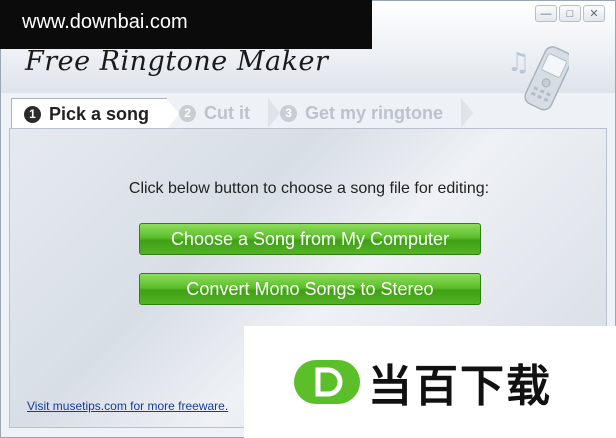 The height and width of the screenshot is (438, 616). What do you see at coordinates (374, 112) in the screenshot?
I see `tab-label: Get my ringtone` at bounding box center [374, 112].